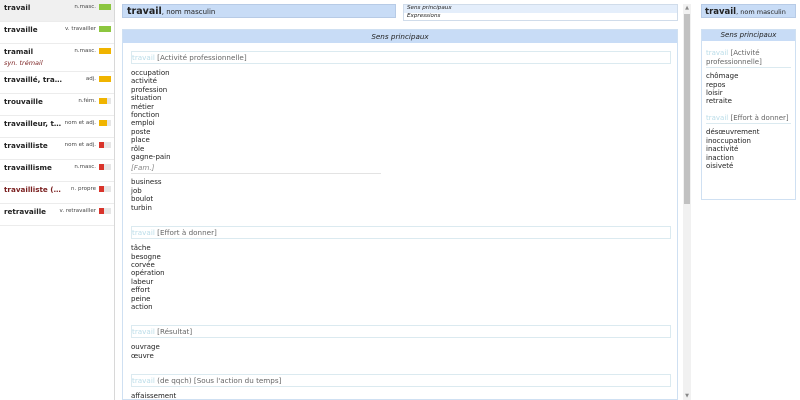 The width and height of the screenshot is (800, 400). What do you see at coordinates (540, 17) in the screenshot?
I see `nav-expressions: Expressions` at bounding box center [540, 17].